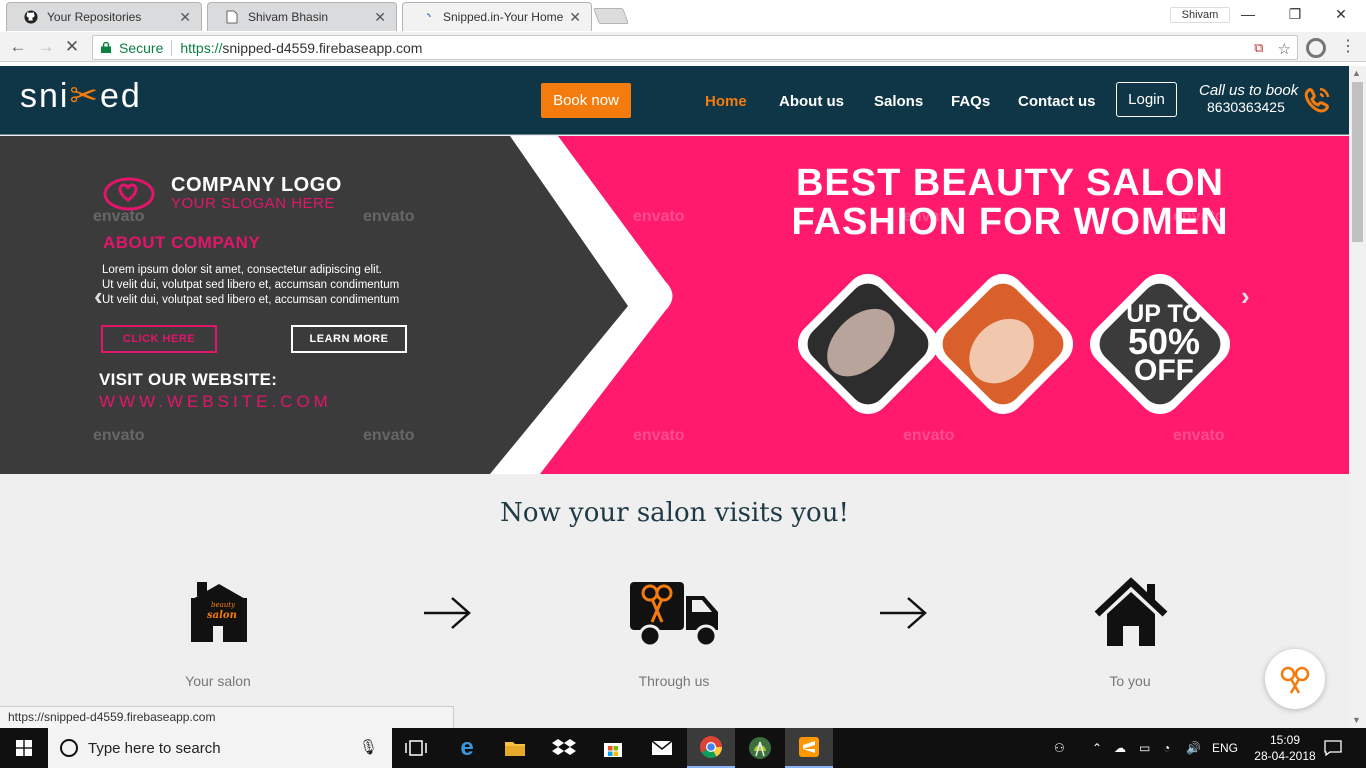  Describe the element at coordinates (218, 681) in the screenshot. I see `step-label-your-salon: Your salon` at that location.